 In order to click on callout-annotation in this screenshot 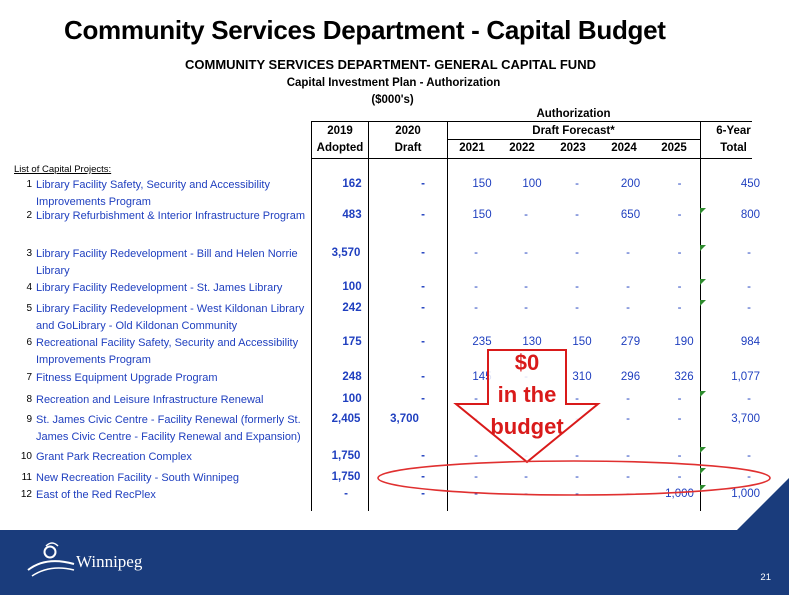, I will do `click(574, 422)`.